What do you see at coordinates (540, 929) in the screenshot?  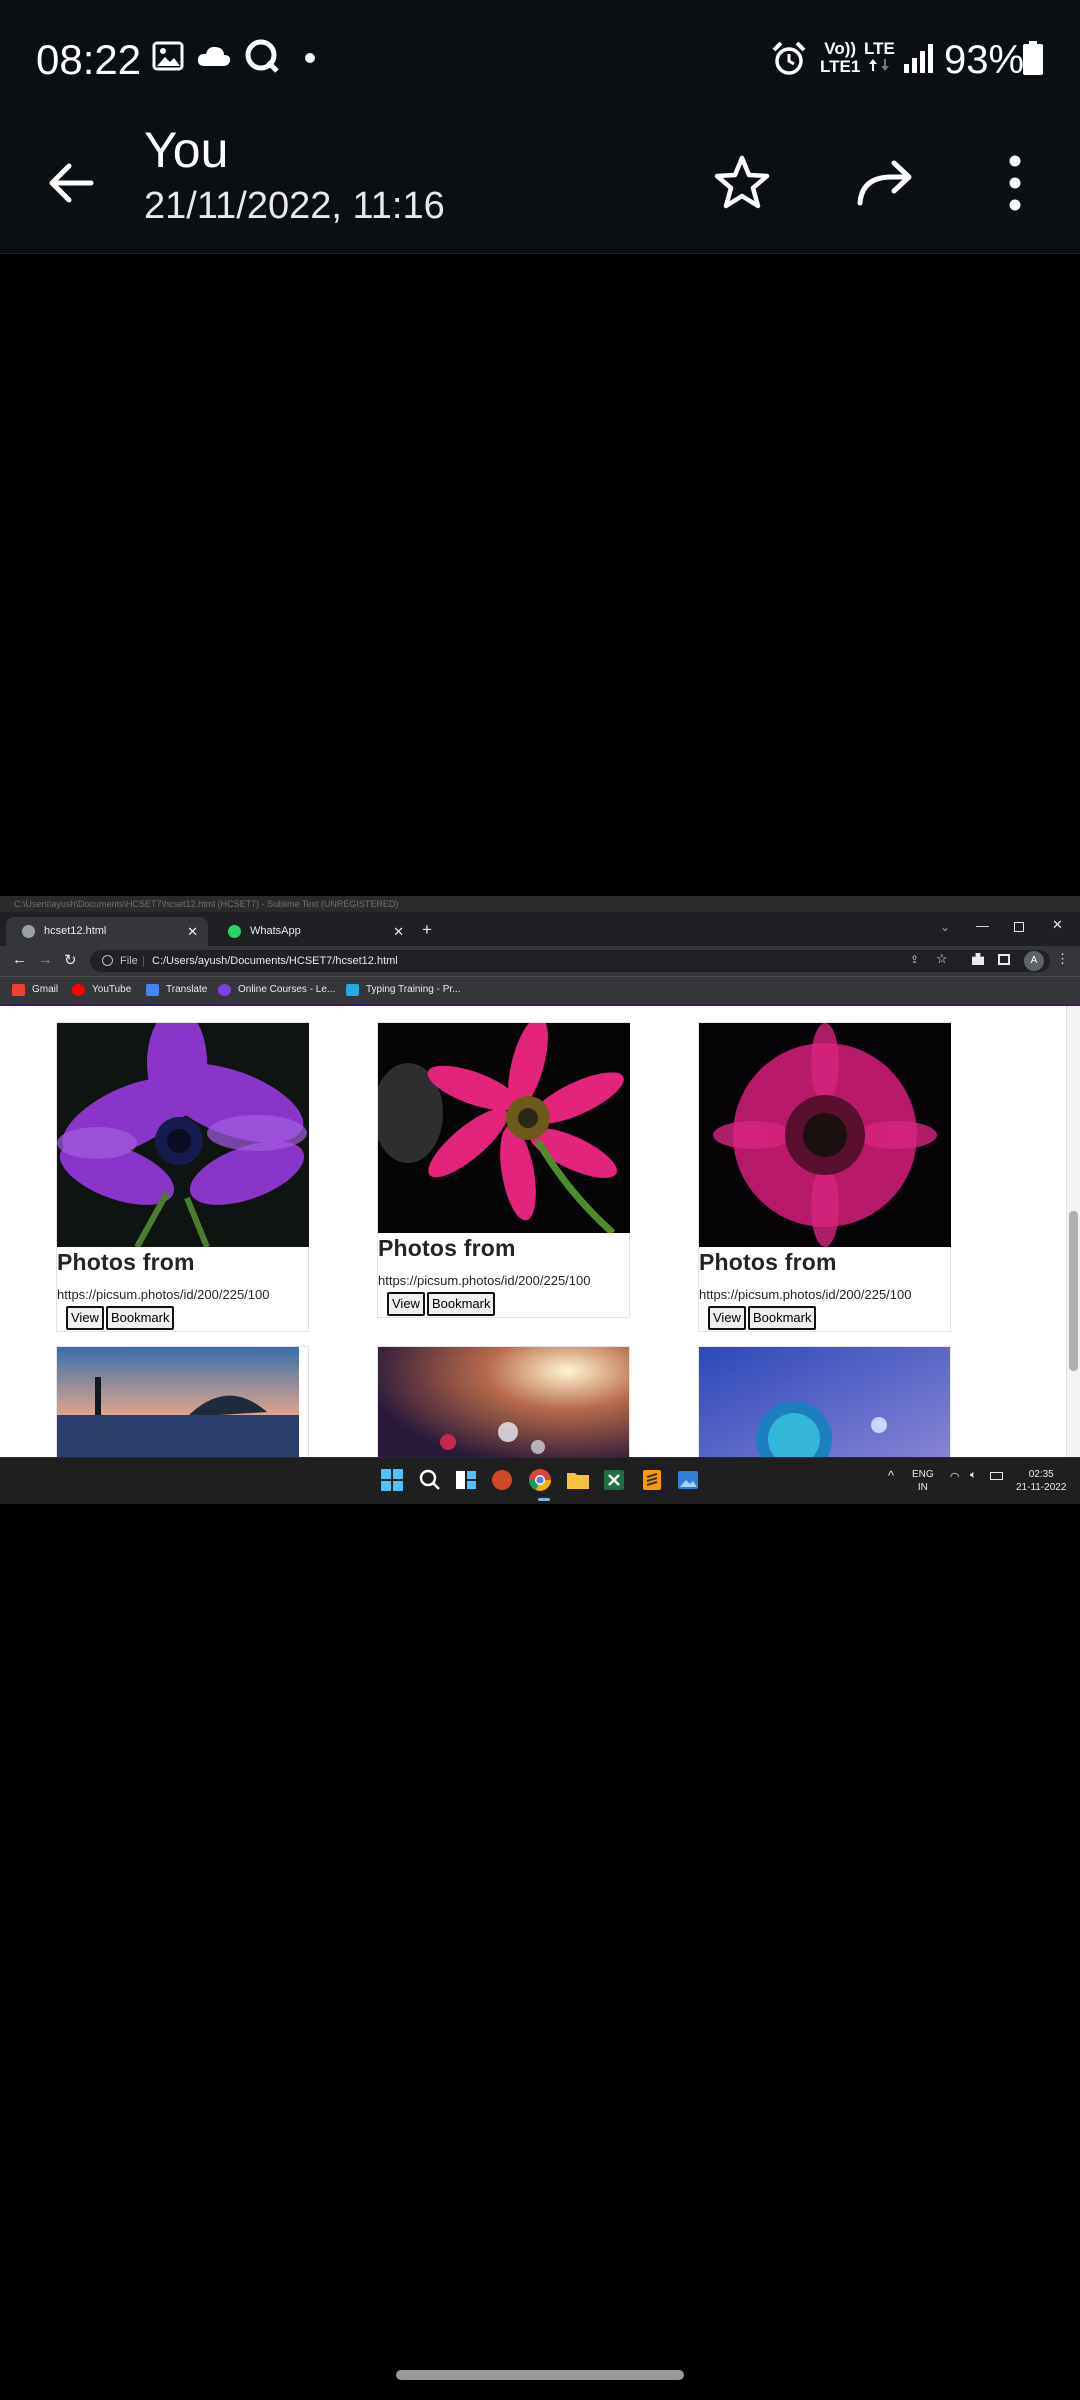 I see `browser-tabstrip: hcset12.html ✕ WhatsApp ✕ + ⌄ — ✕` at bounding box center [540, 929].